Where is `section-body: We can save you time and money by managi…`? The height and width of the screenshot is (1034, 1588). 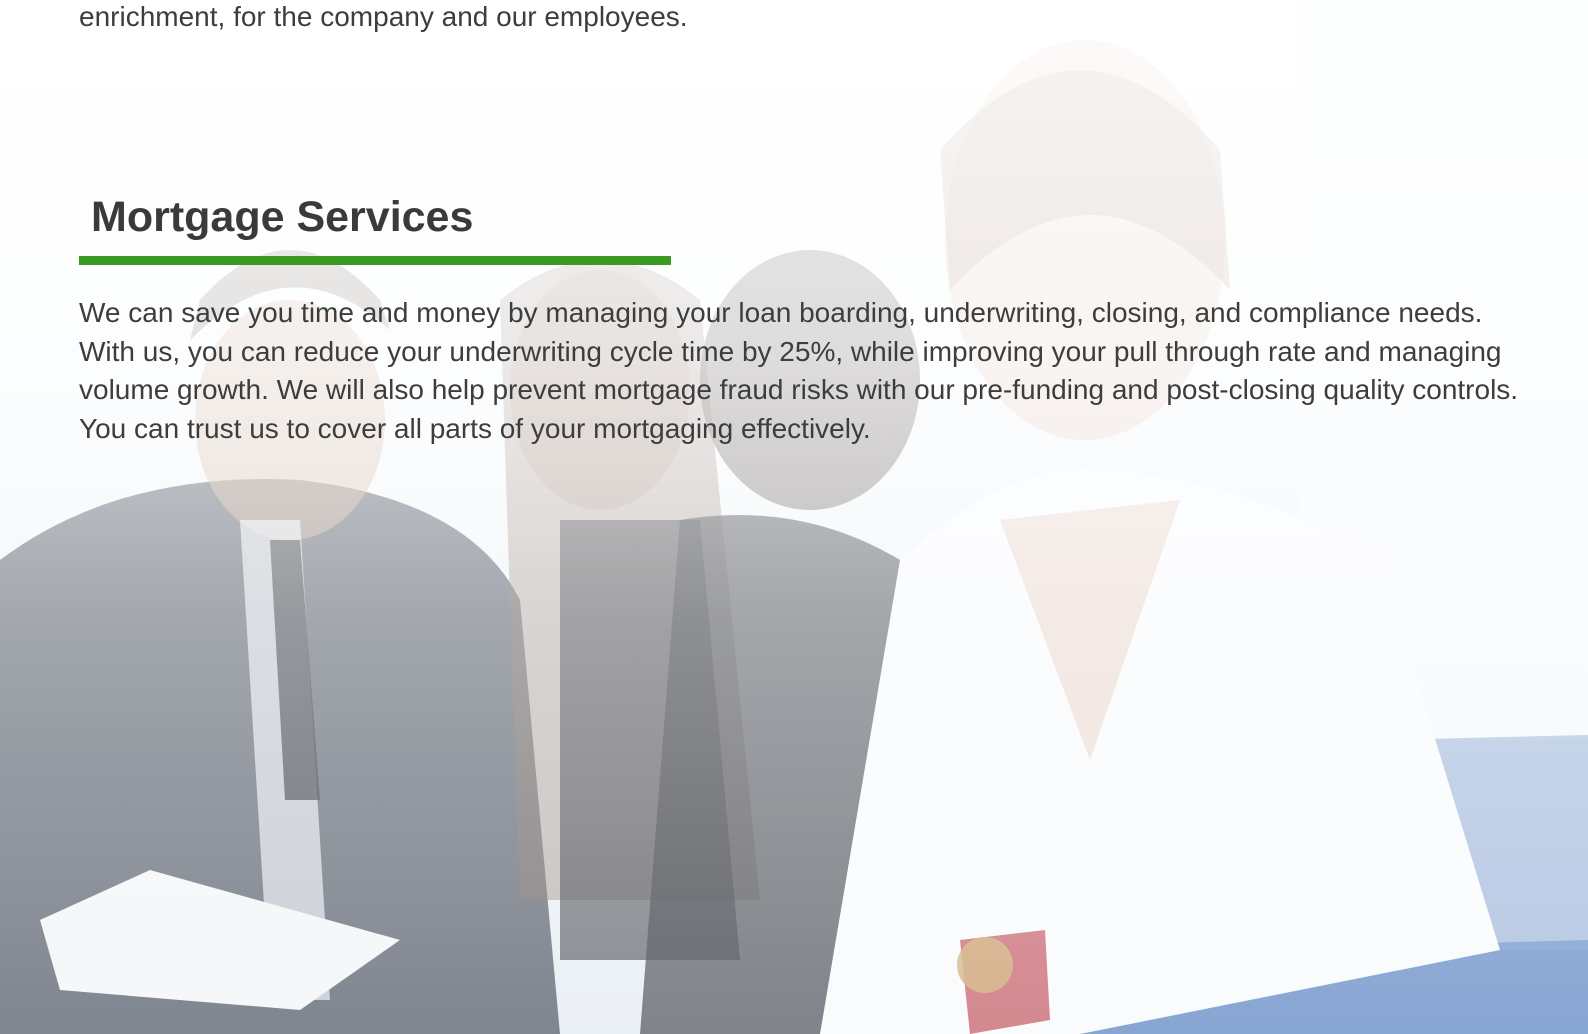 section-body: We can save you time and money by managi… is located at coordinates (799, 370).